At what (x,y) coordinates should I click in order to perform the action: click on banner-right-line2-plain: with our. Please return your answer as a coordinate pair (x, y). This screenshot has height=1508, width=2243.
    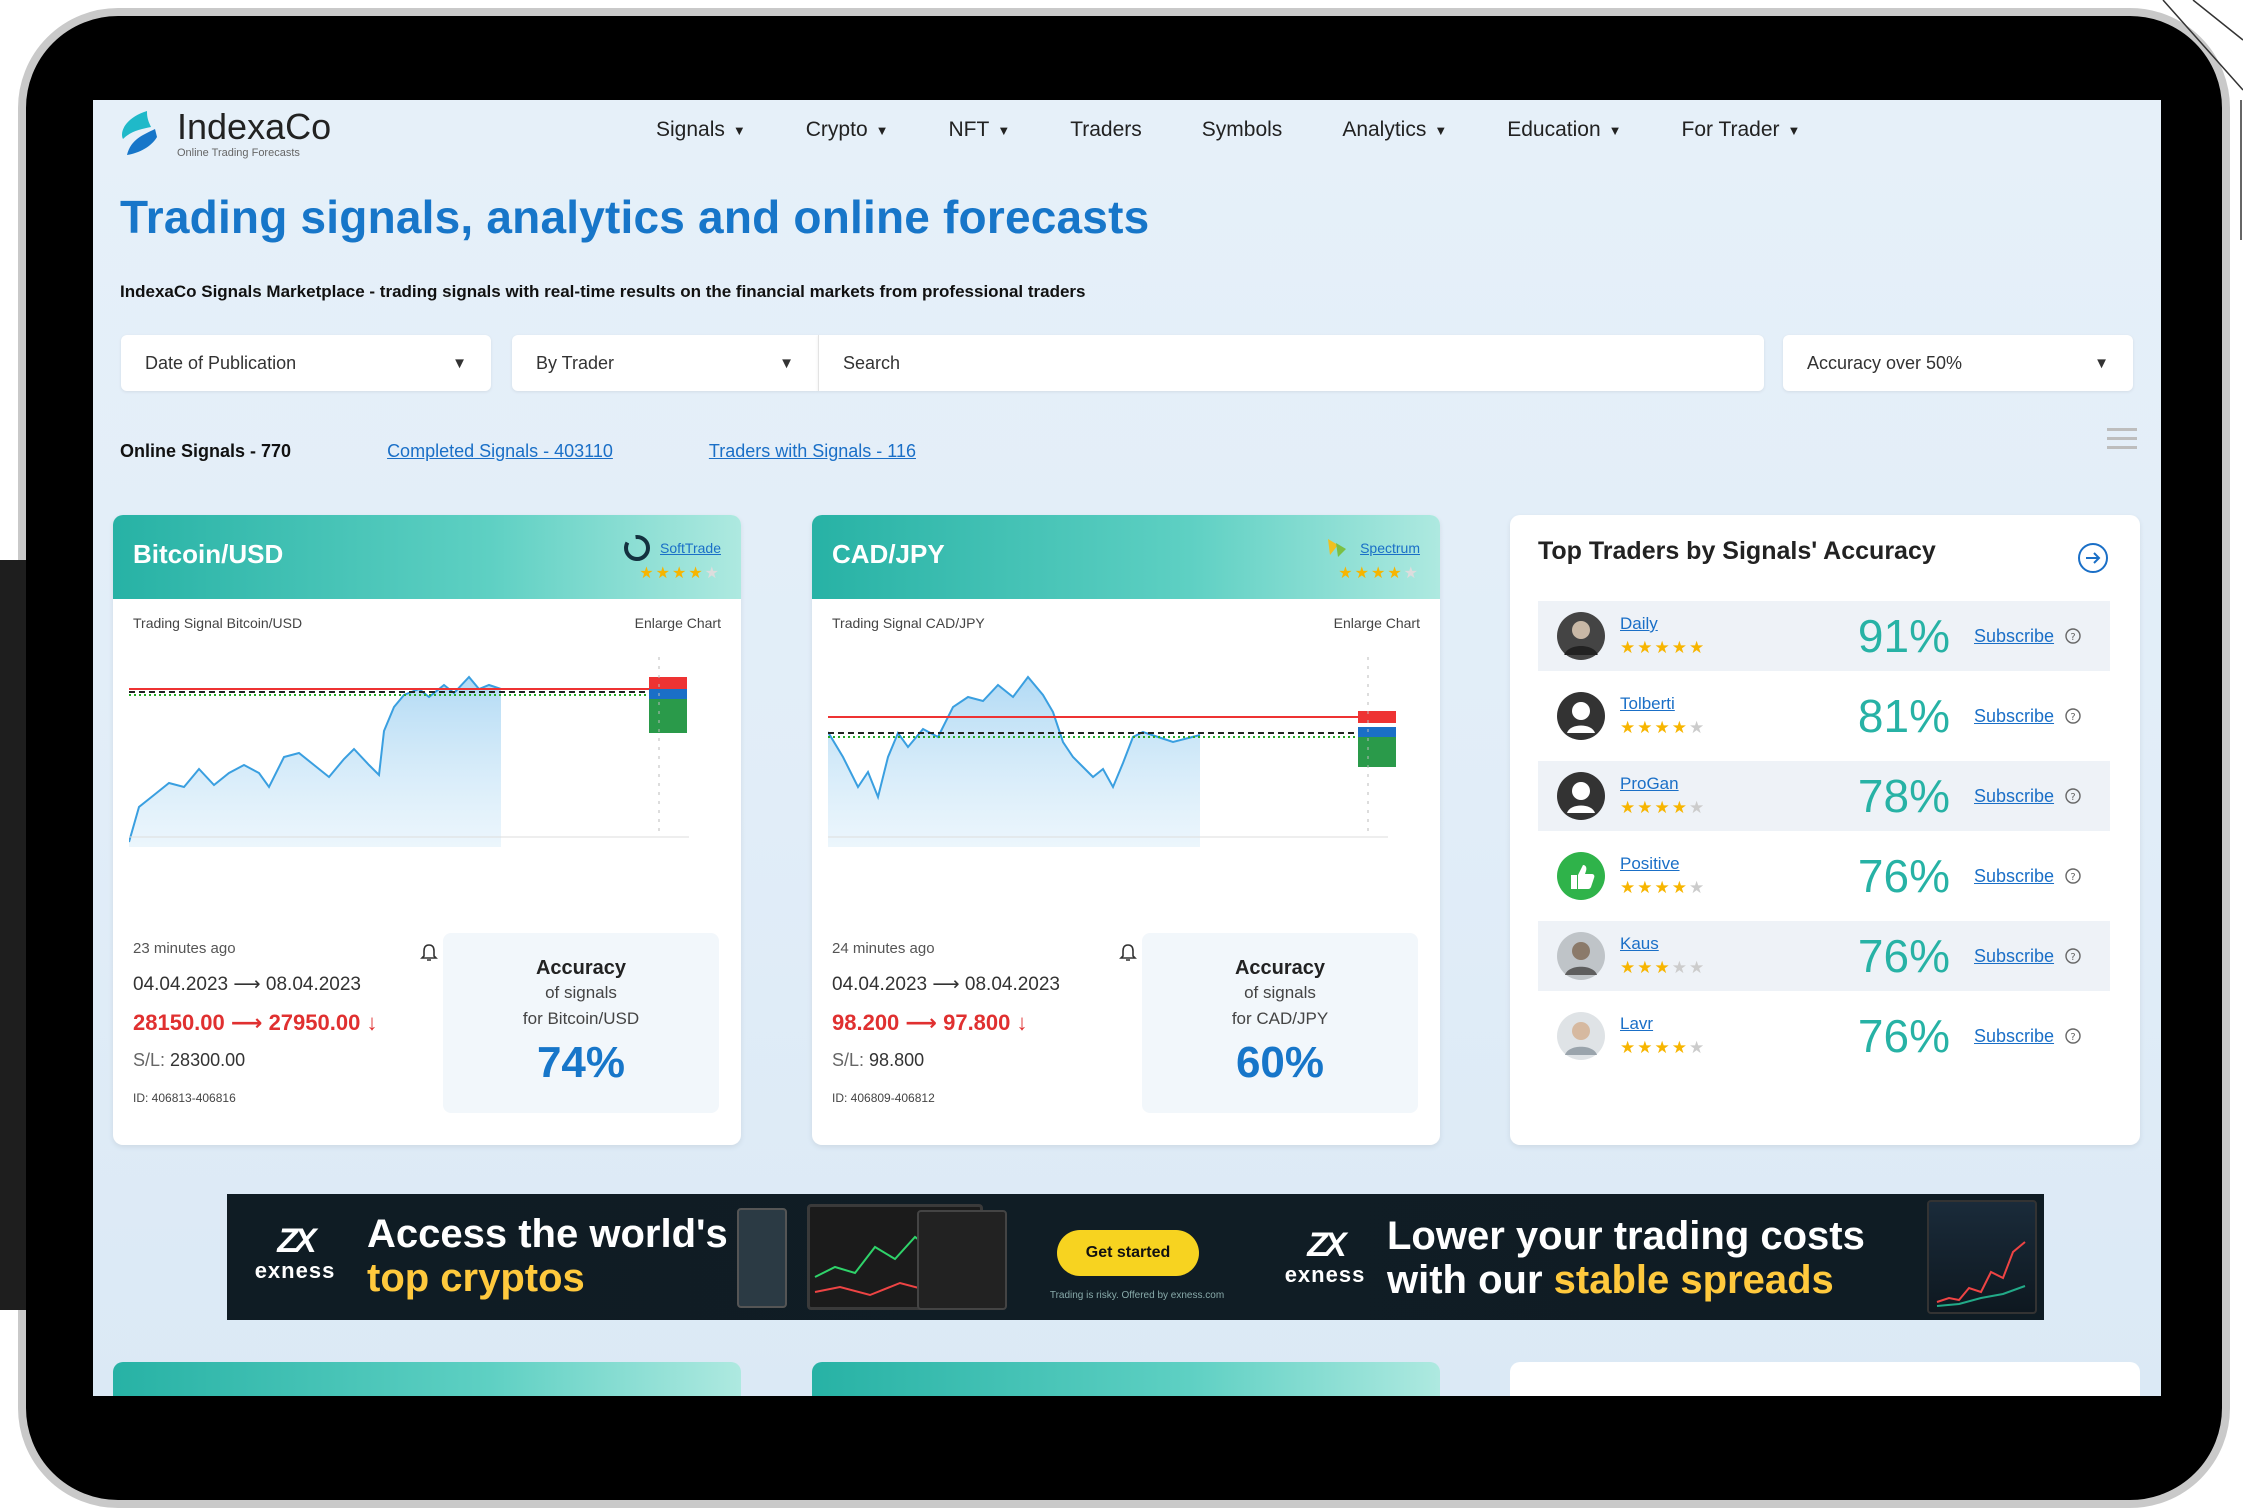
    Looking at the image, I should click on (1465, 1280).